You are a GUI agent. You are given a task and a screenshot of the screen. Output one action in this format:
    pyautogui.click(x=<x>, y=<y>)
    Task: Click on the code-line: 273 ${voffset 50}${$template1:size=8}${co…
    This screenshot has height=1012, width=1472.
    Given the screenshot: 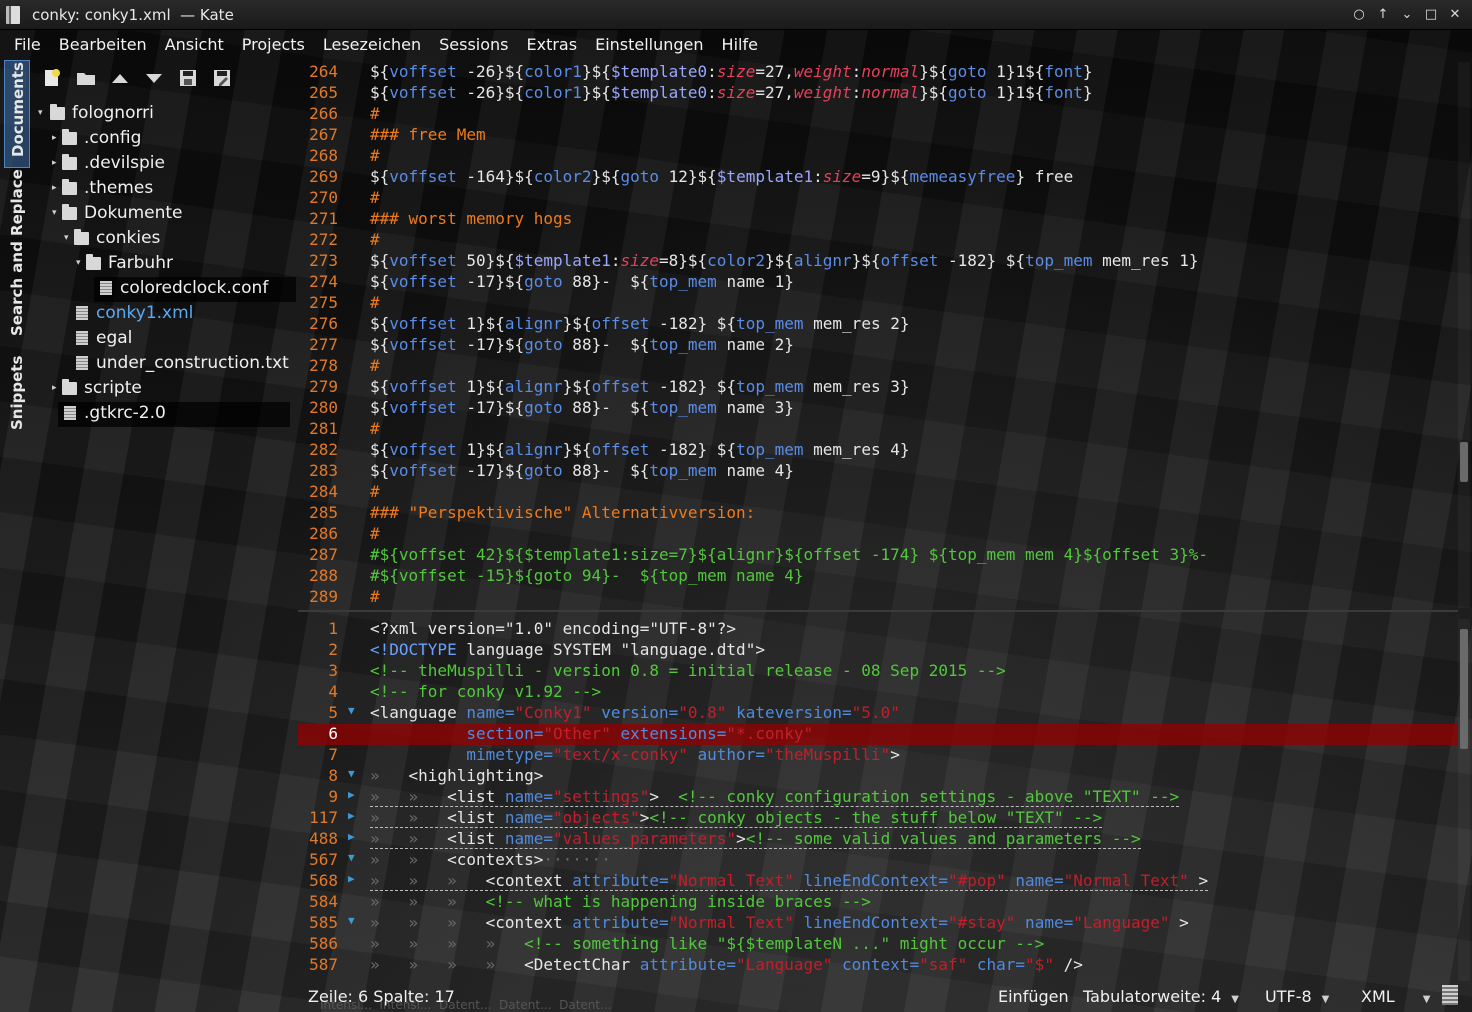 What is the action you would take?
    pyautogui.click(x=878, y=261)
    